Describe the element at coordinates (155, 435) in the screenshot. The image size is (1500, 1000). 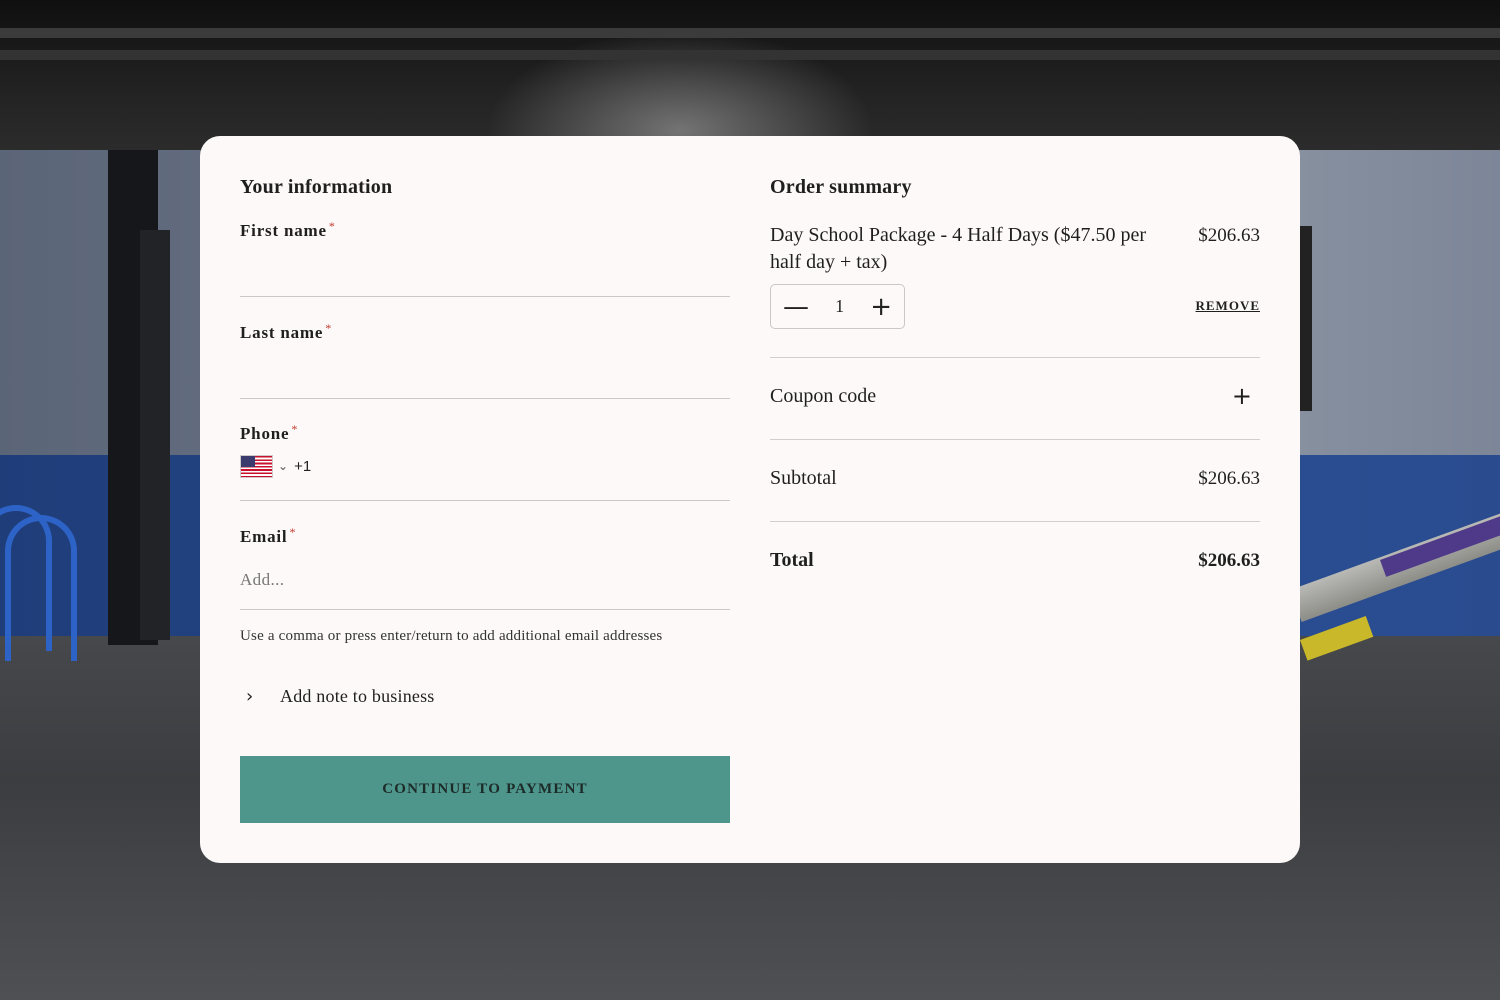
I see `pillar` at that location.